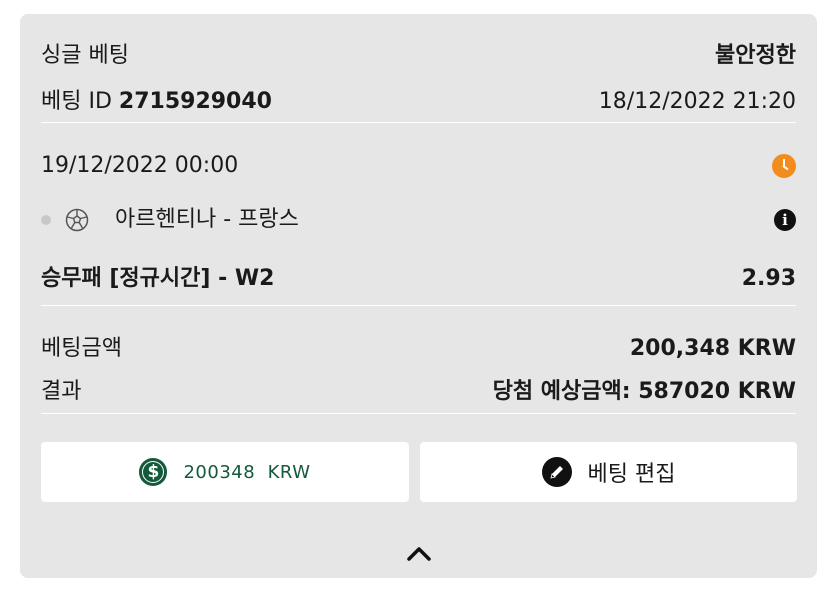 This screenshot has height=596, width=835. I want to click on stake-value: 200,348 KRW, so click(712, 348).